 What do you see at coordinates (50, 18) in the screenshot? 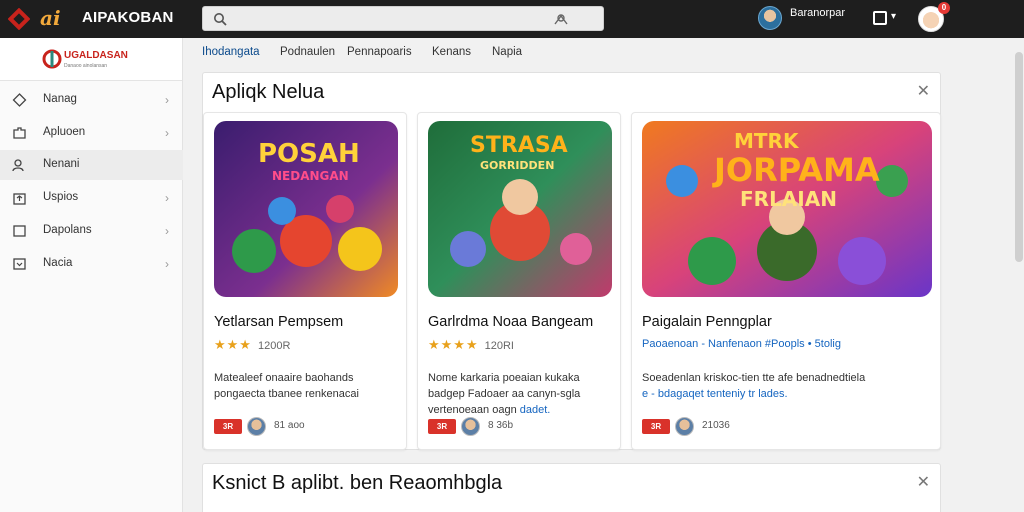
I see `brand-glyph: ai` at bounding box center [50, 18].